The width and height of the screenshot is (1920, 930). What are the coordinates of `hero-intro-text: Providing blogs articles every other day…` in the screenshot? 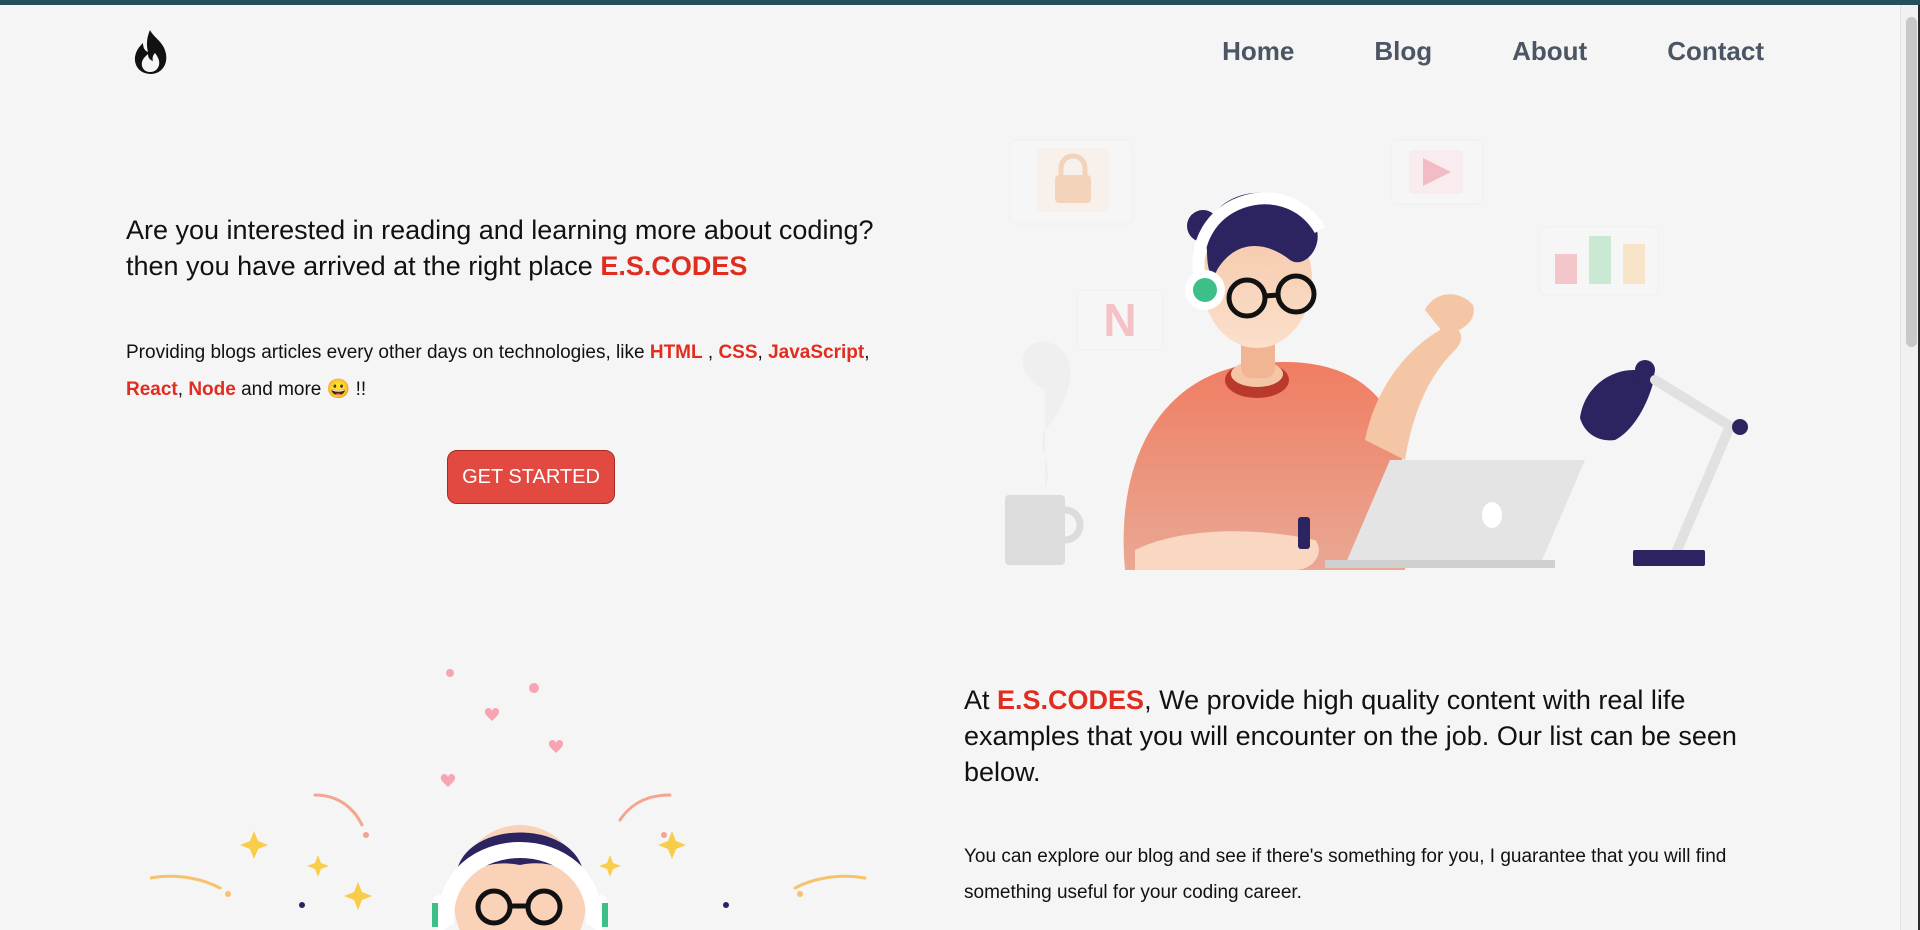 It's located at (385, 352).